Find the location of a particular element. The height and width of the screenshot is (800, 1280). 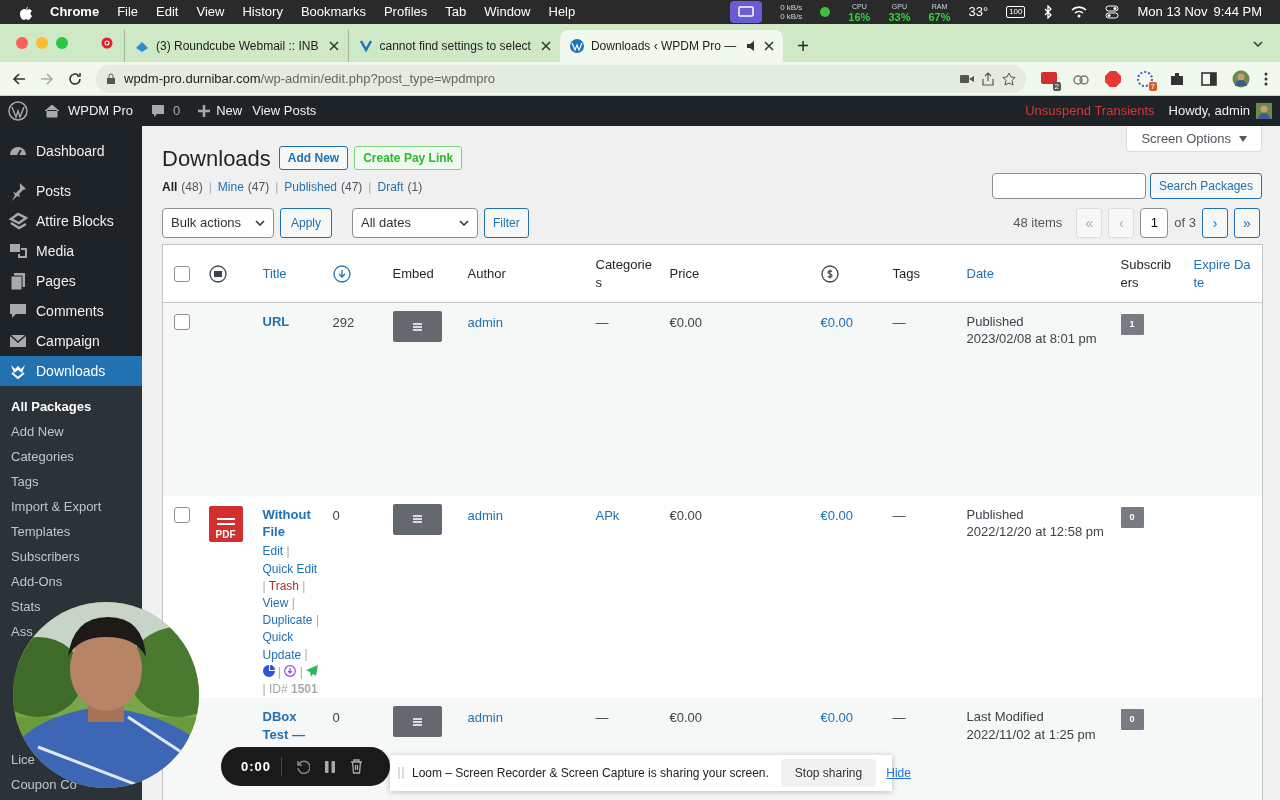

browser-tab: Downloads ‹ WPDM Pro — is located at coordinates (671, 46).